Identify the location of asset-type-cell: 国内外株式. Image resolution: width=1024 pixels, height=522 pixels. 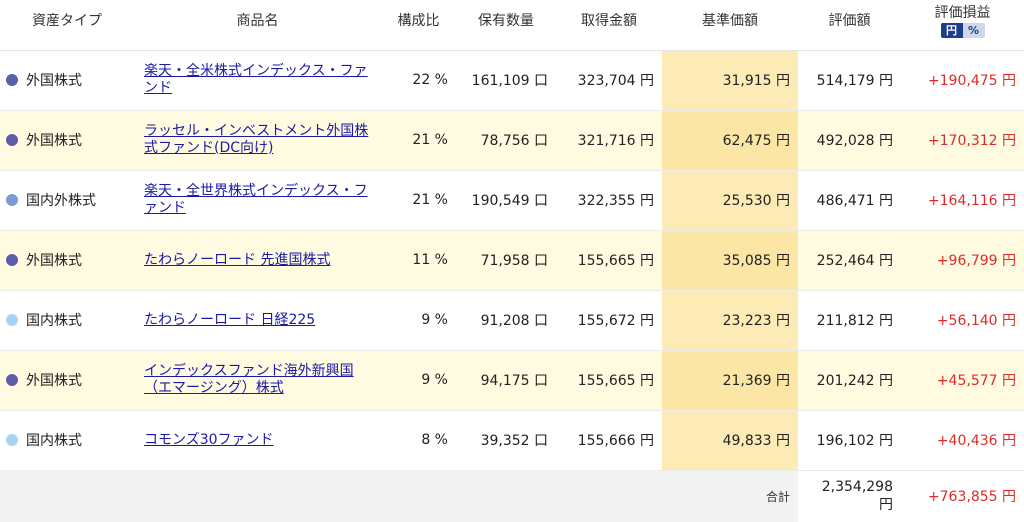
(67, 200).